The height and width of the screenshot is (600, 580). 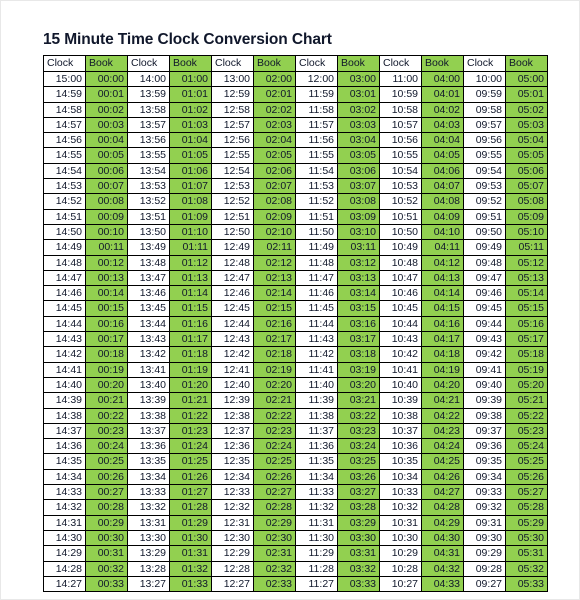 What do you see at coordinates (442, 278) in the screenshot?
I see `book-time-cell: 04:13` at bounding box center [442, 278].